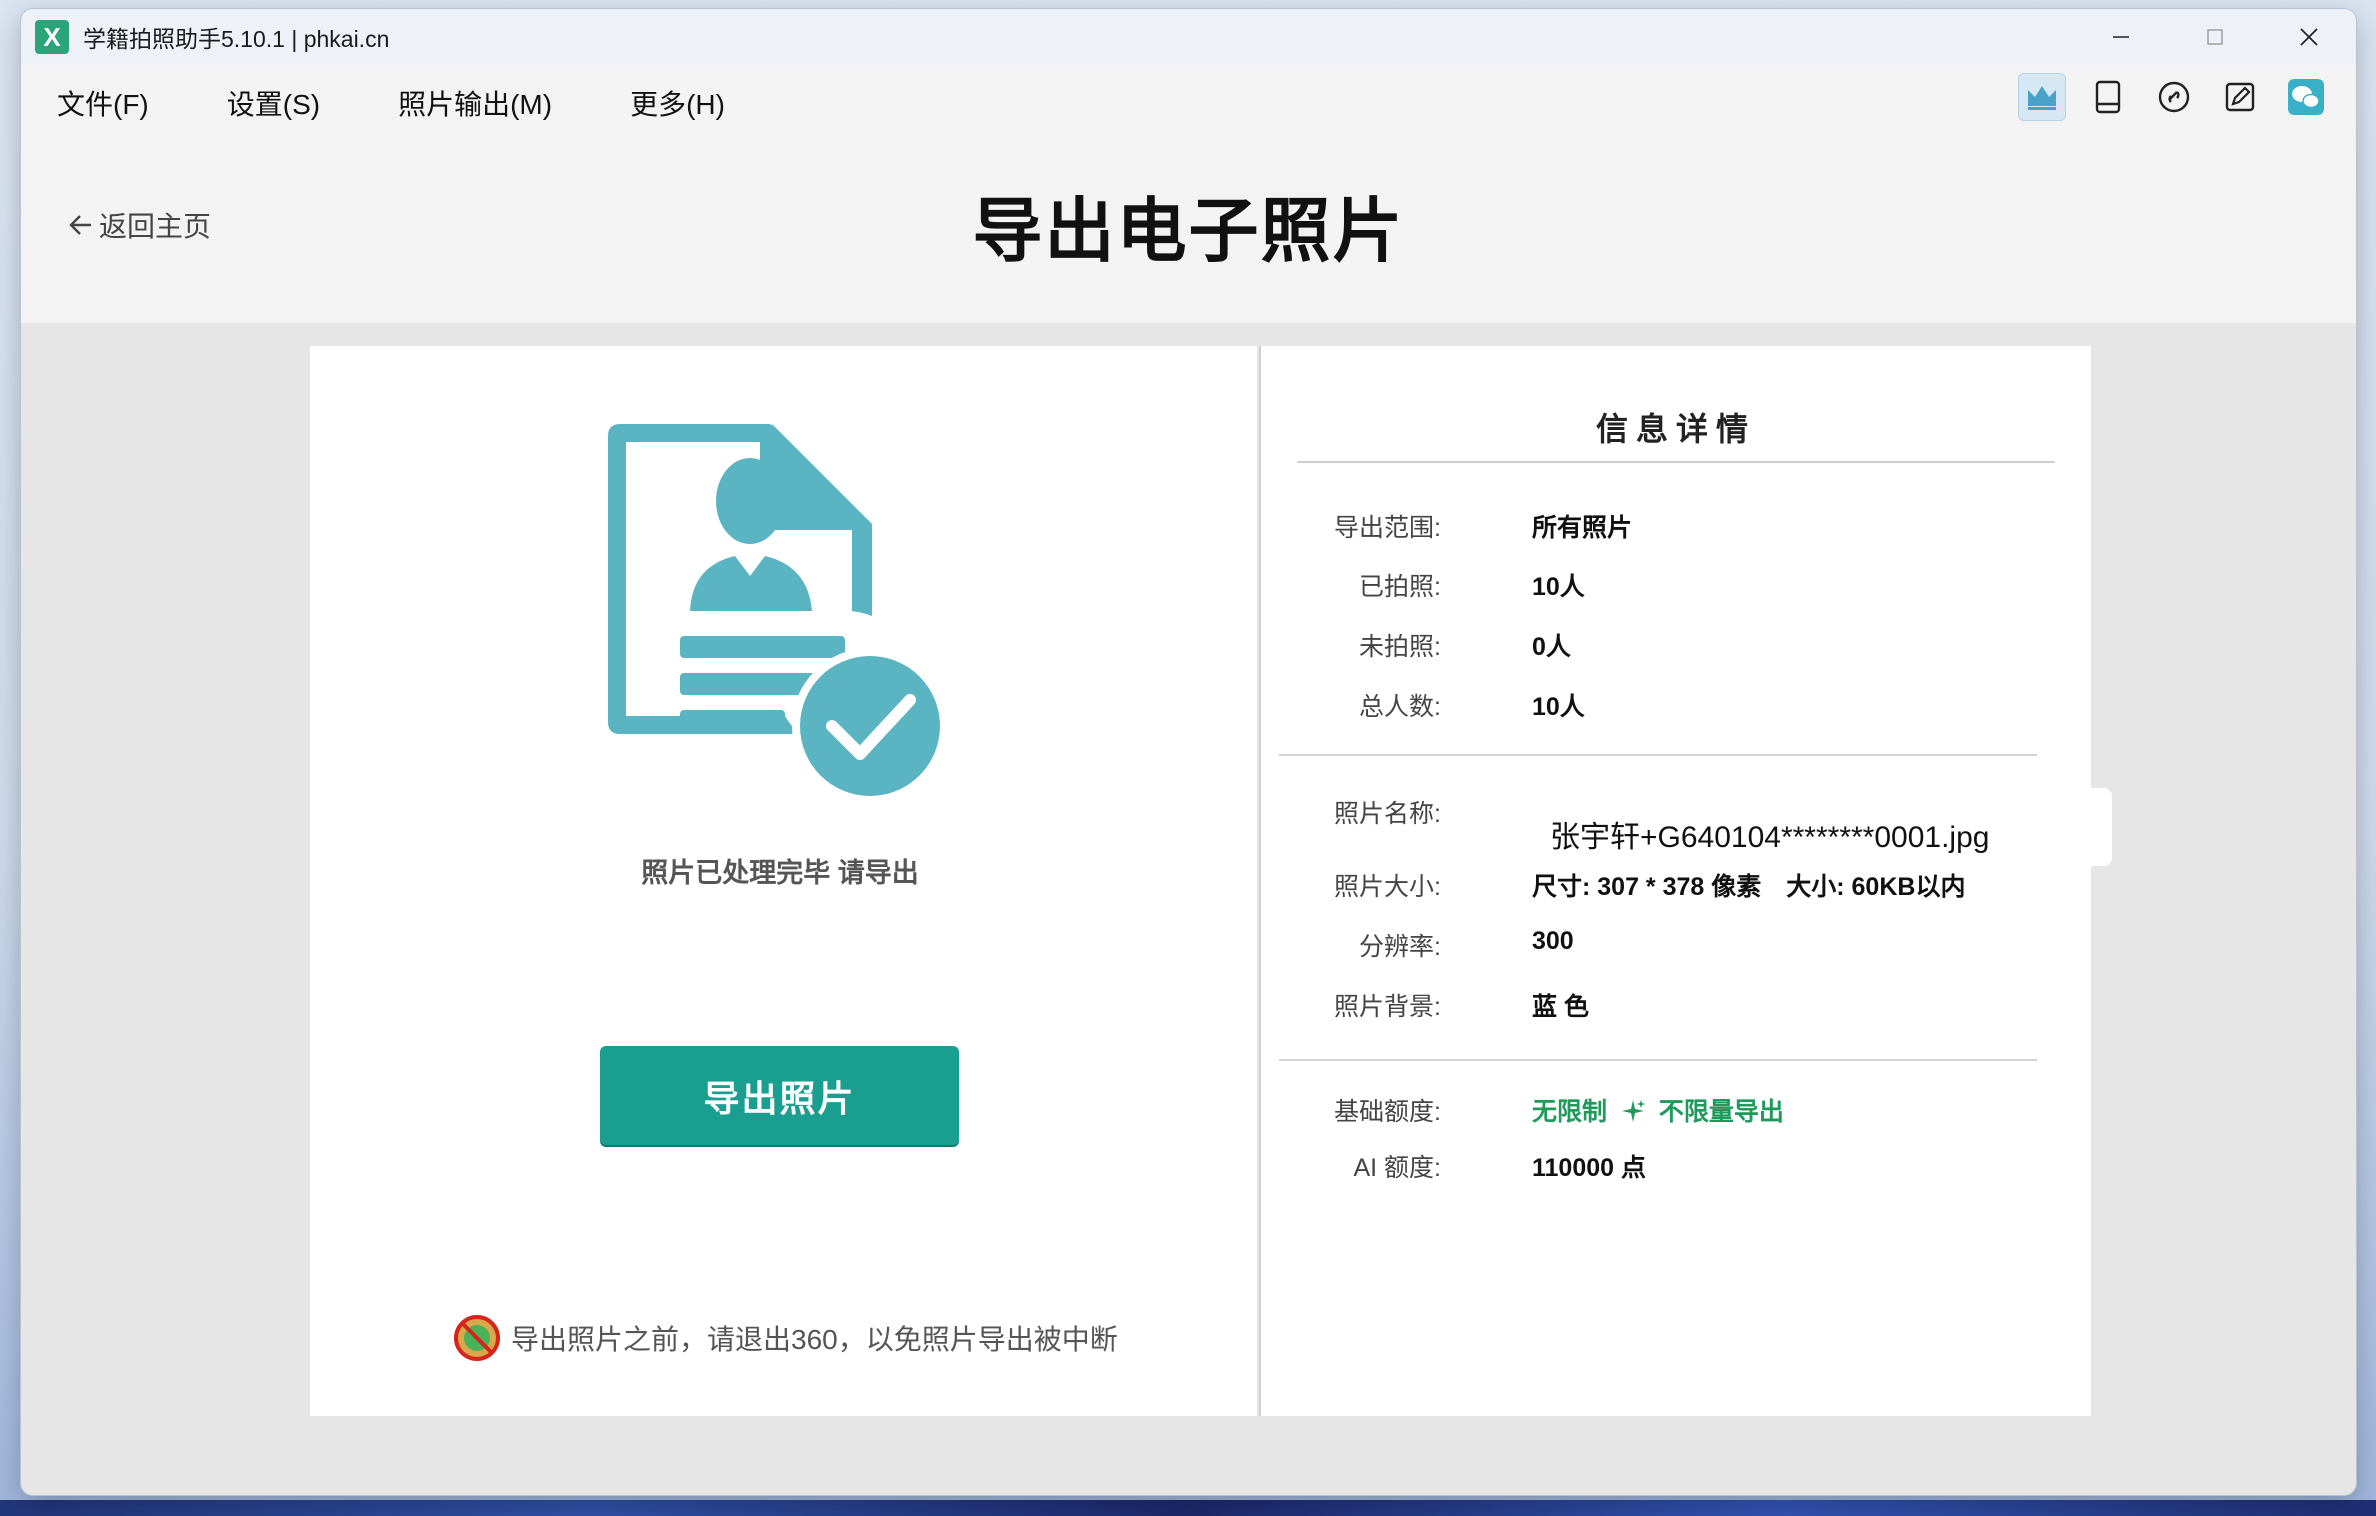 Image resolution: width=2376 pixels, height=1516 pixels. I want to click on window-controls, so click(2215, 37).